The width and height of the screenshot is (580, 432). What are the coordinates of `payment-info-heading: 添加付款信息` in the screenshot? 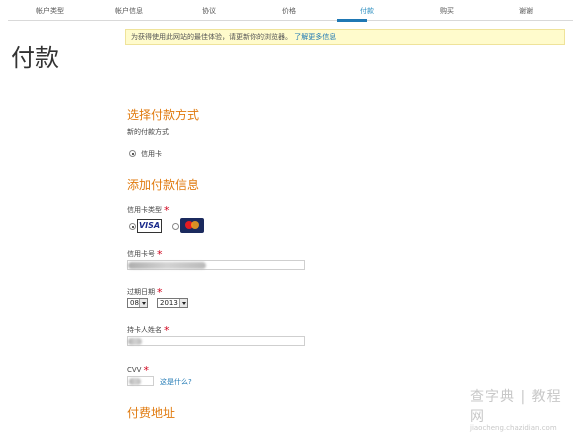 It's located at (163, 185).